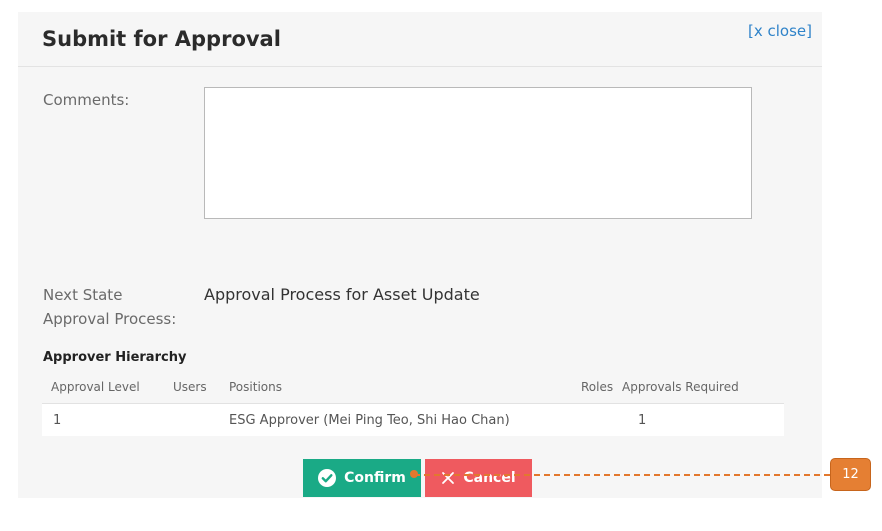 The width and height of the screenshot is (882, 531). I want to click on confirm-button: Confirm, so click(362, 478).